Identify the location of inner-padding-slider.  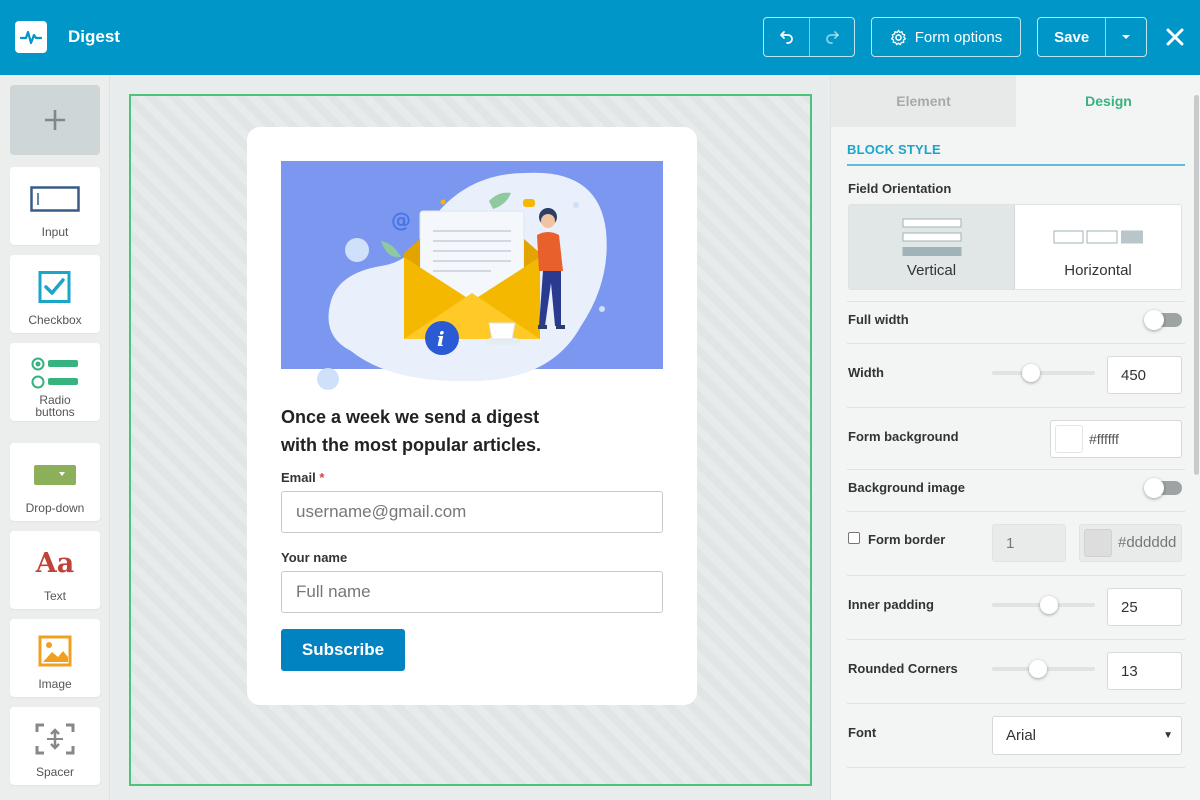
(1043, 605).